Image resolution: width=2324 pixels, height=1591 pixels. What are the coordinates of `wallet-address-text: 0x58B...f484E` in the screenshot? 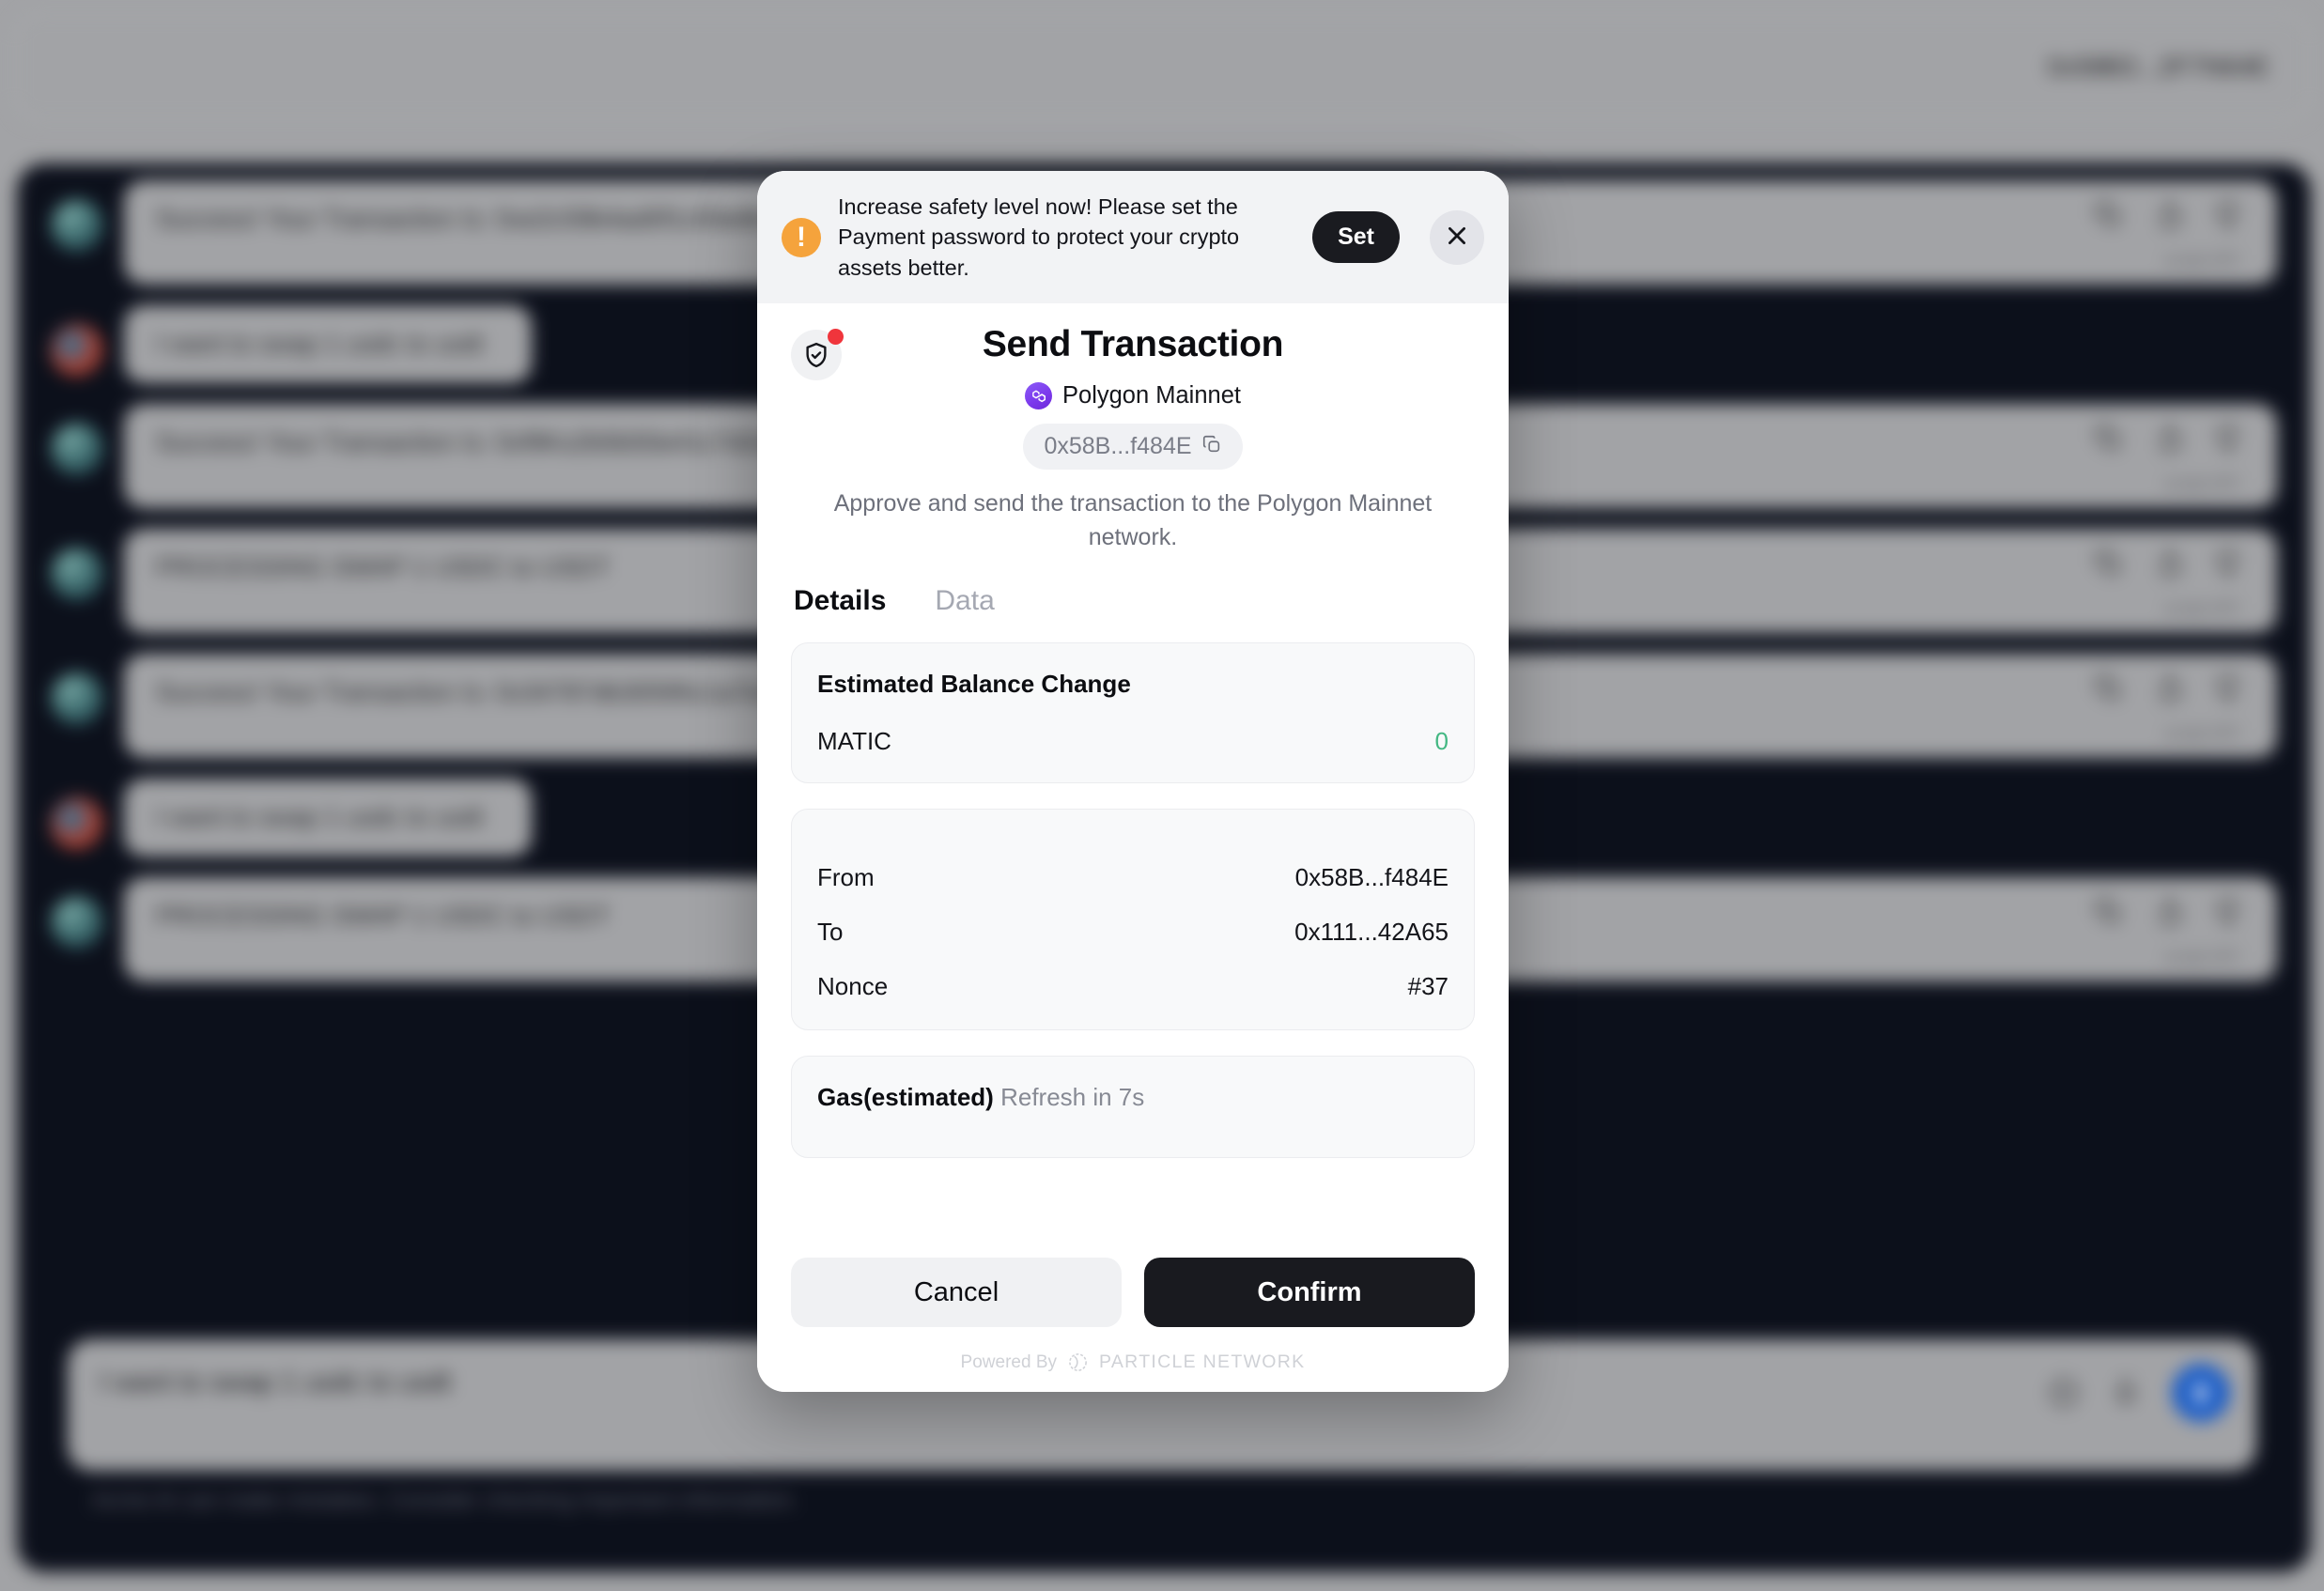 It's located at (1118, 447).